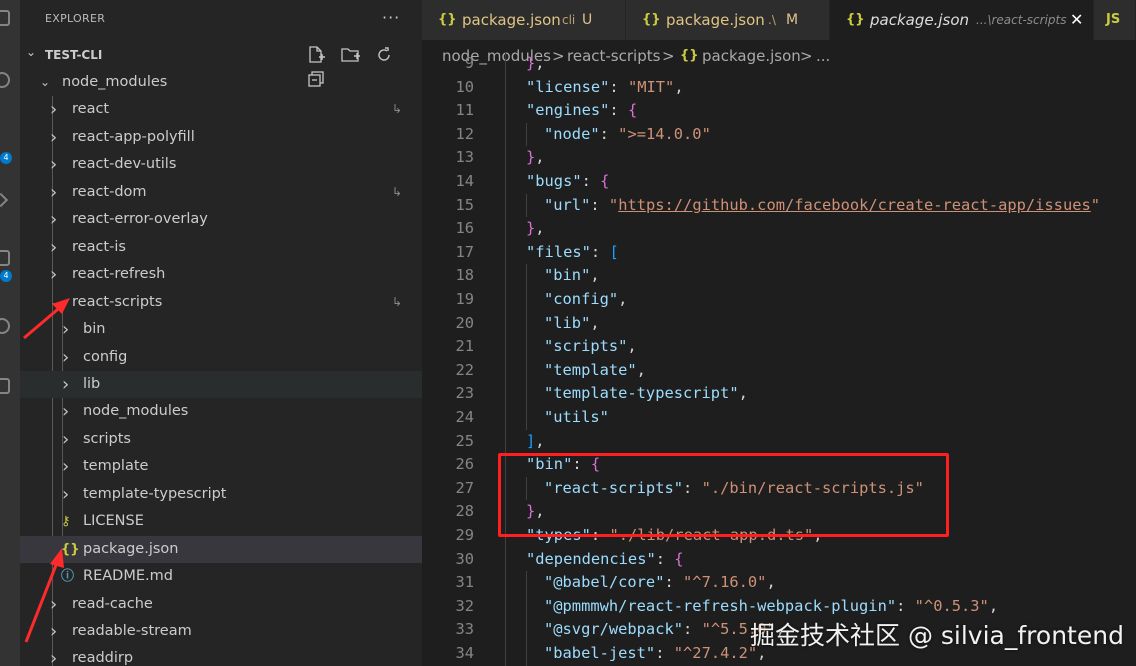 The height and width of the screenshot is (666, 1136). Describe the element at coordinates (5, 18) in the screenshot. I see `explorer-icon` at that location.